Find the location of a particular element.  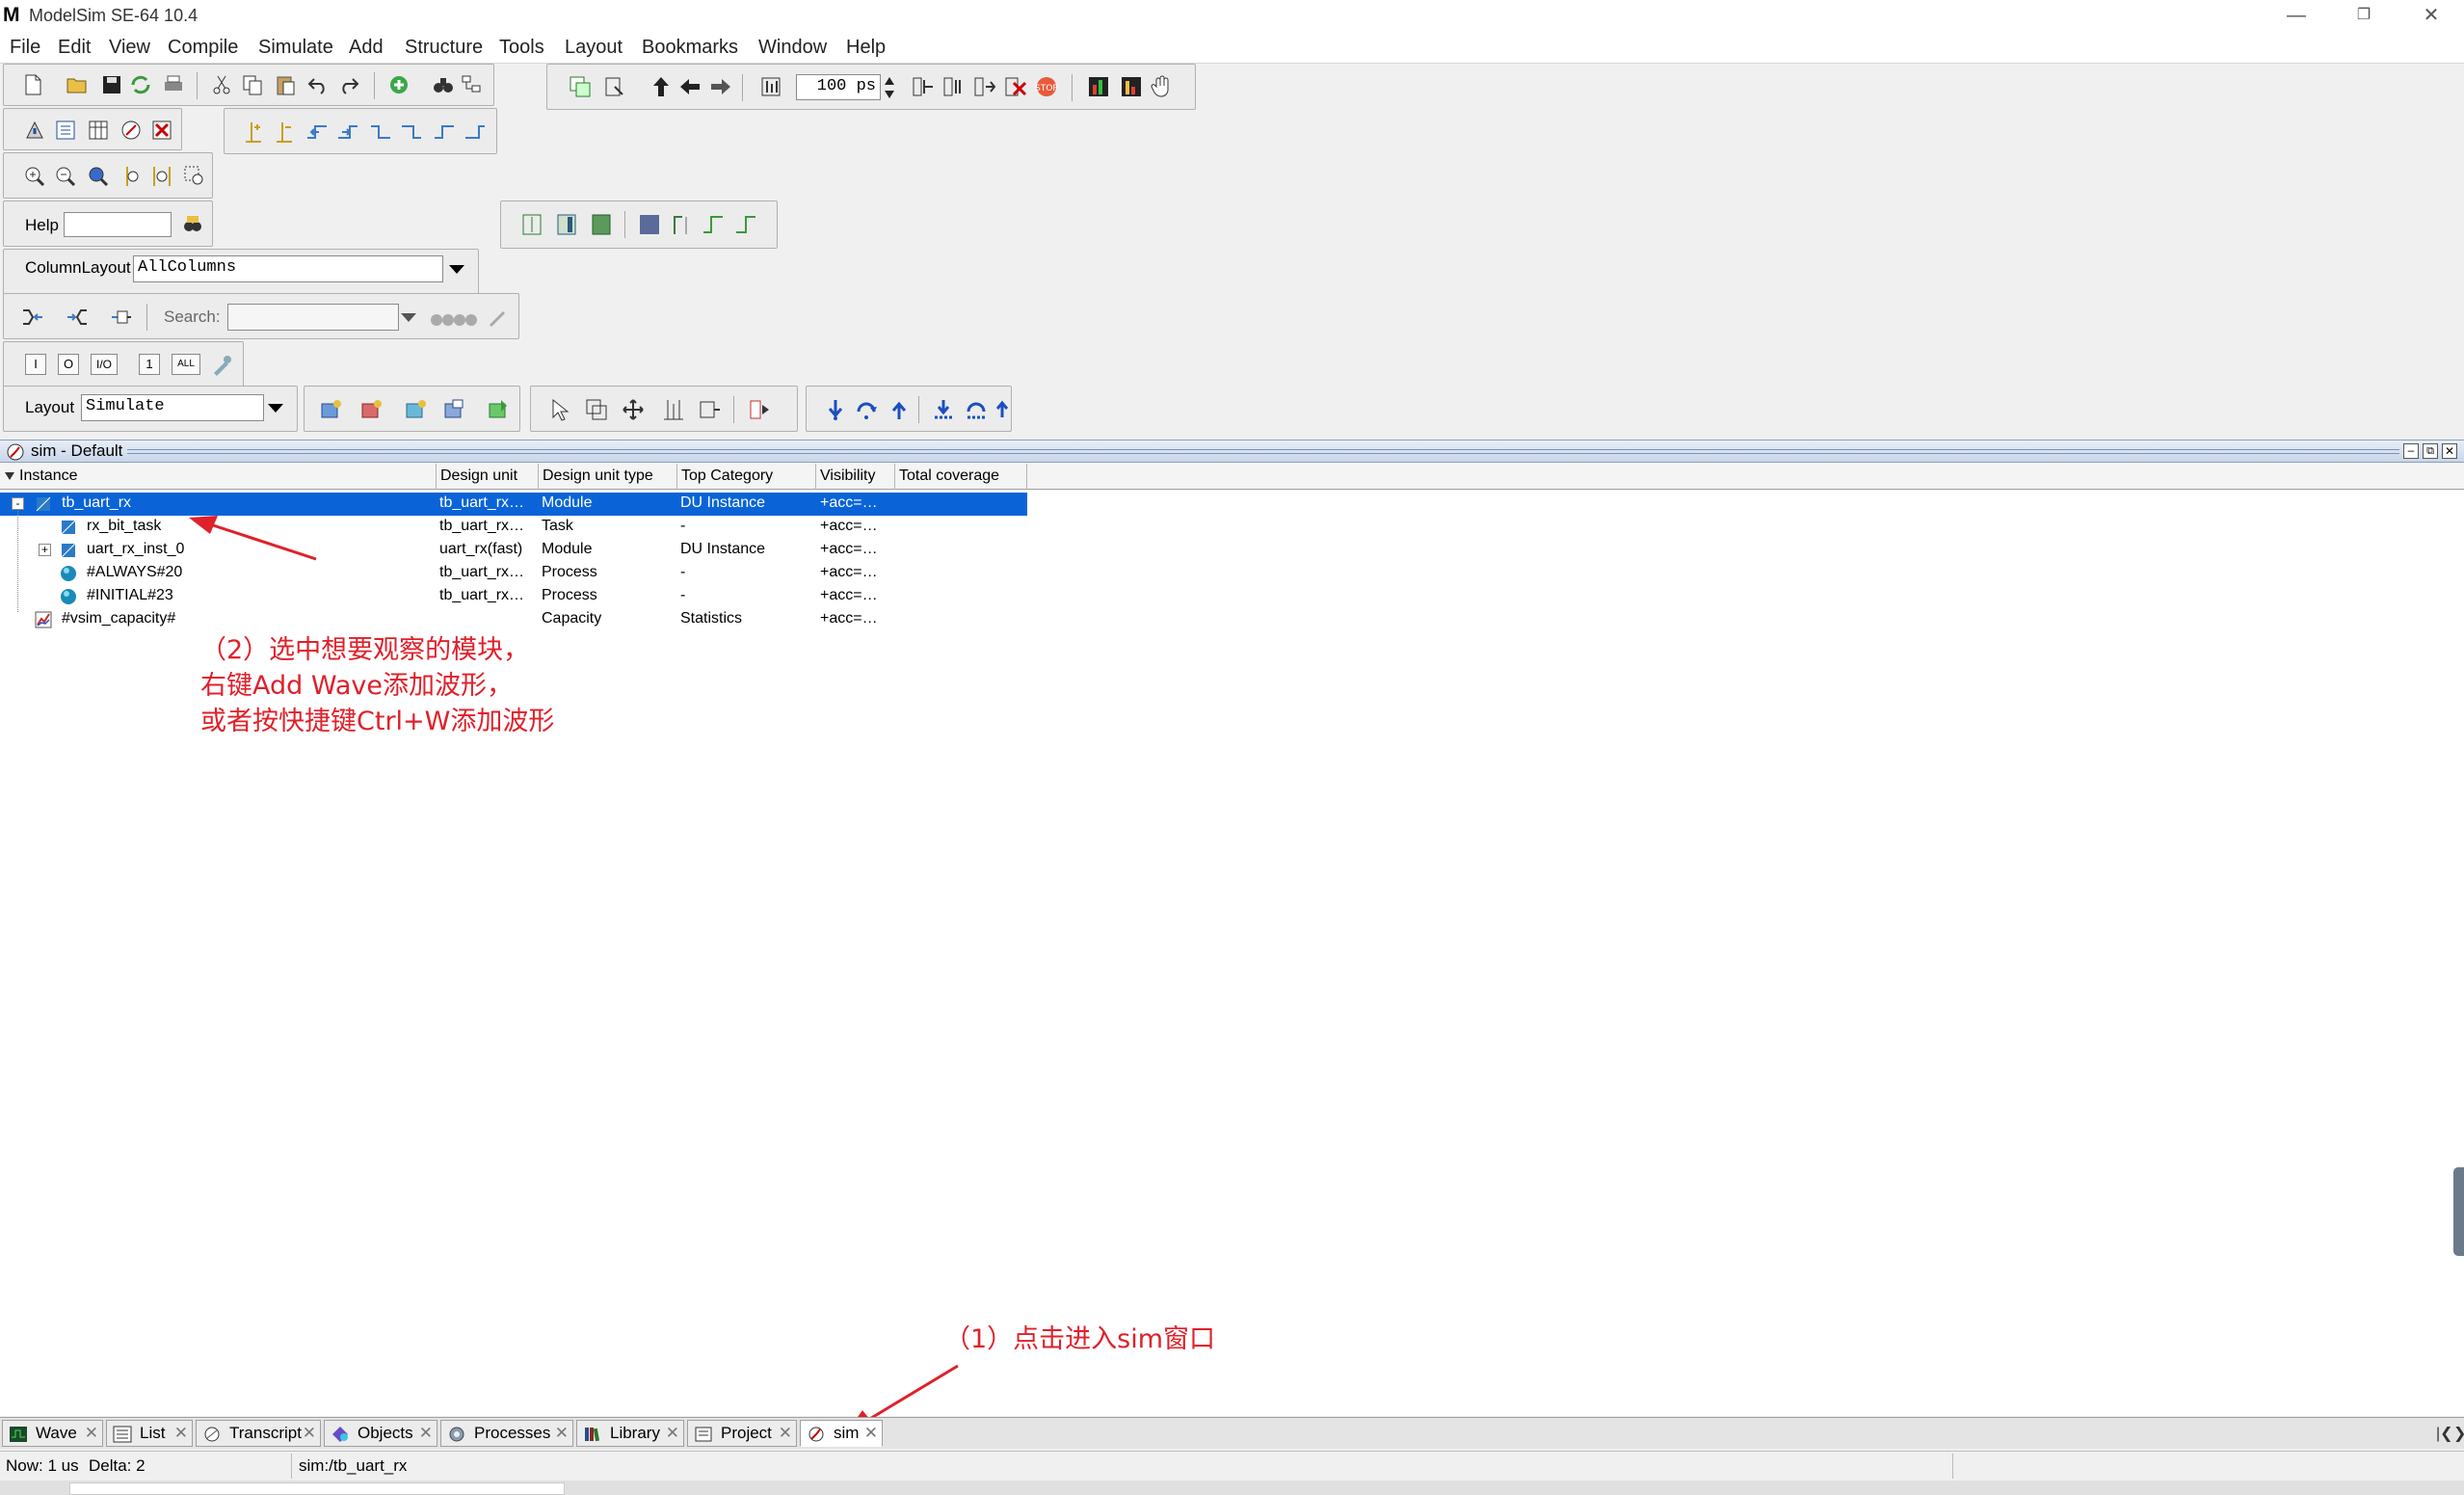

tab-scroll-left-icon: |❮ is located at coordinates (2444, 1434).